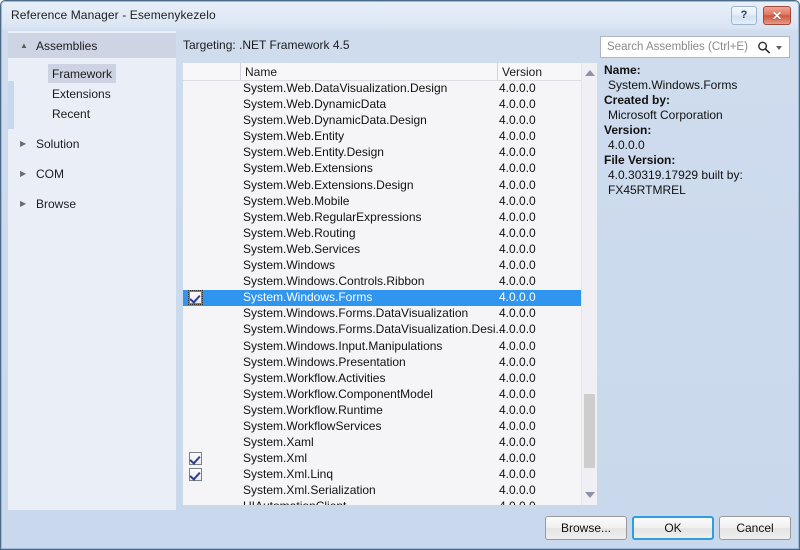 This screenshot has width=800, height=550. What do you see at coordinates (369, 71) in the screenshot?
I see `column-header-name: Name` at bounding box center [369, 71].